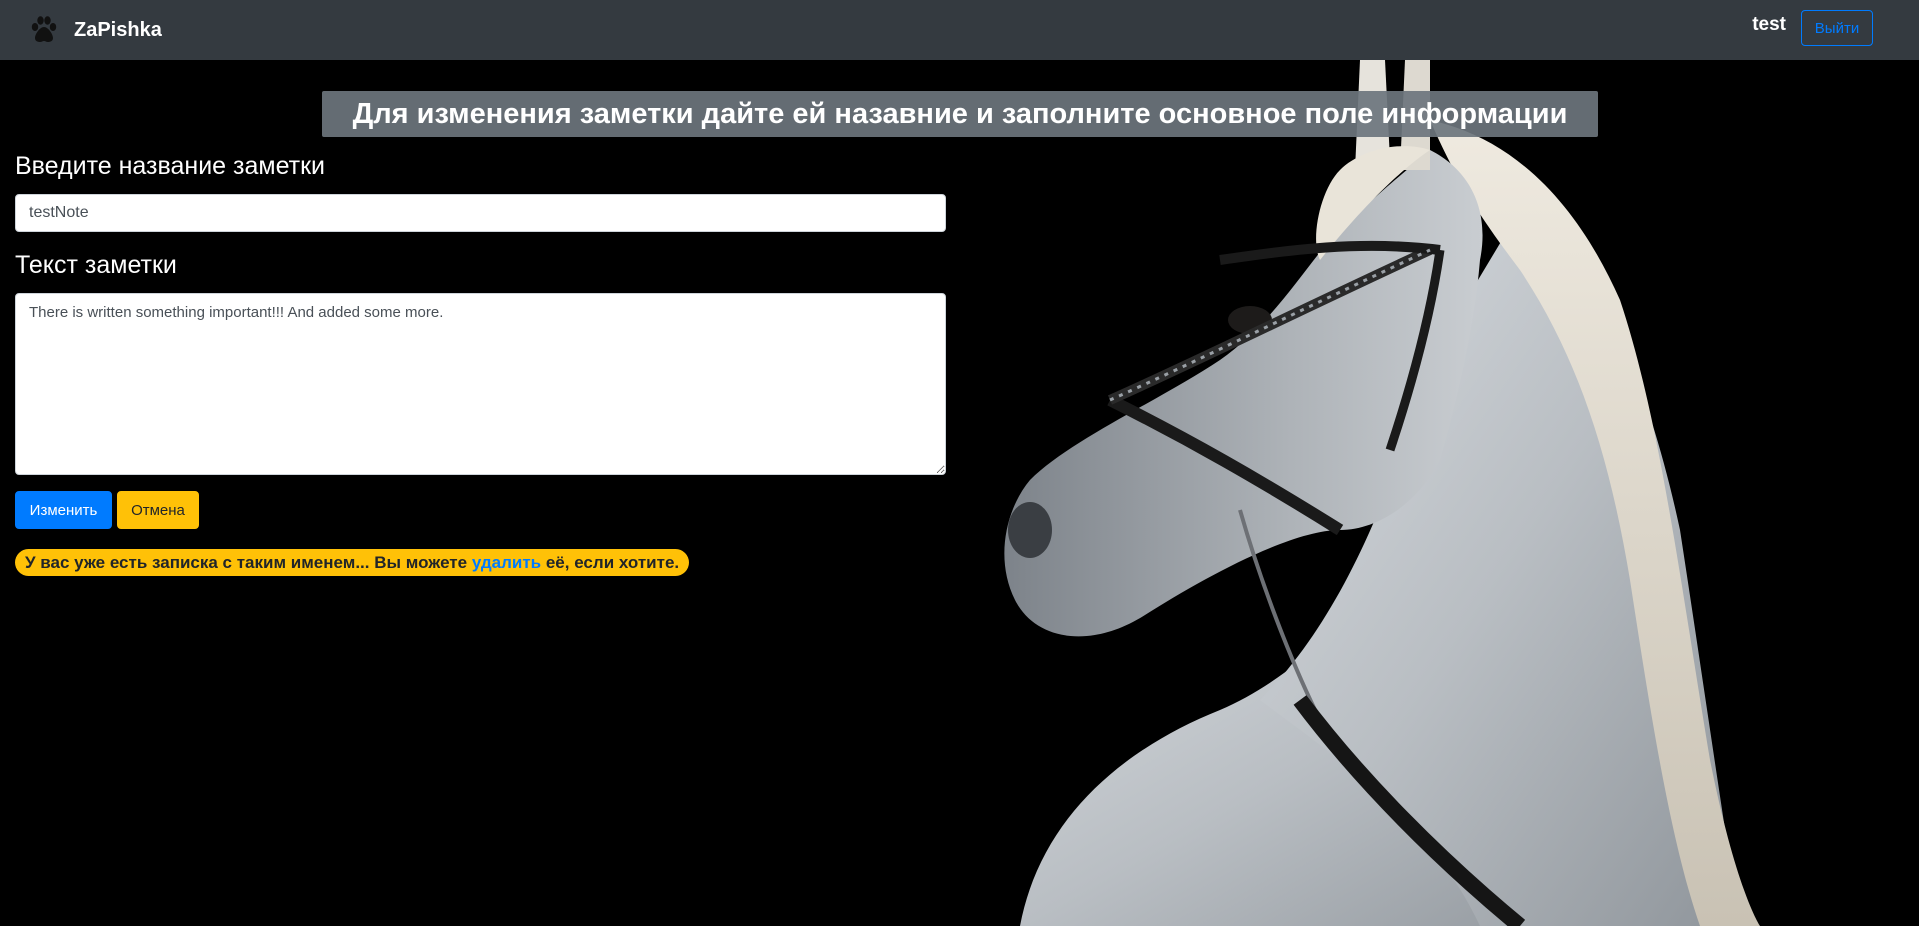 This screenshot has width=1919, height=926. What do you see at coordinates (44, 29) in the screenshot?
I see `paw-icon` at bounding box center [44, 29].